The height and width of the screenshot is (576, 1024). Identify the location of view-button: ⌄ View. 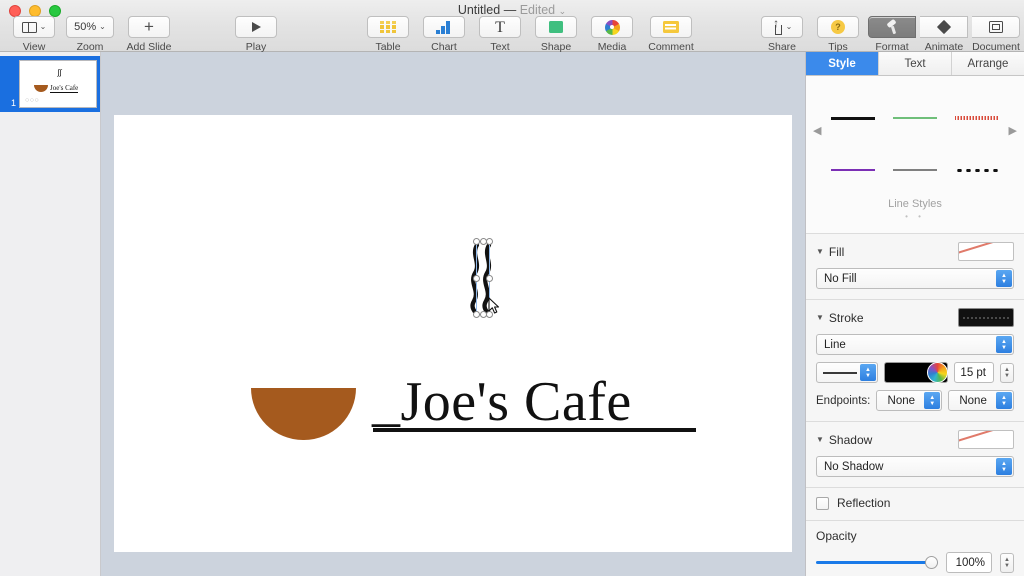
(34, 34).